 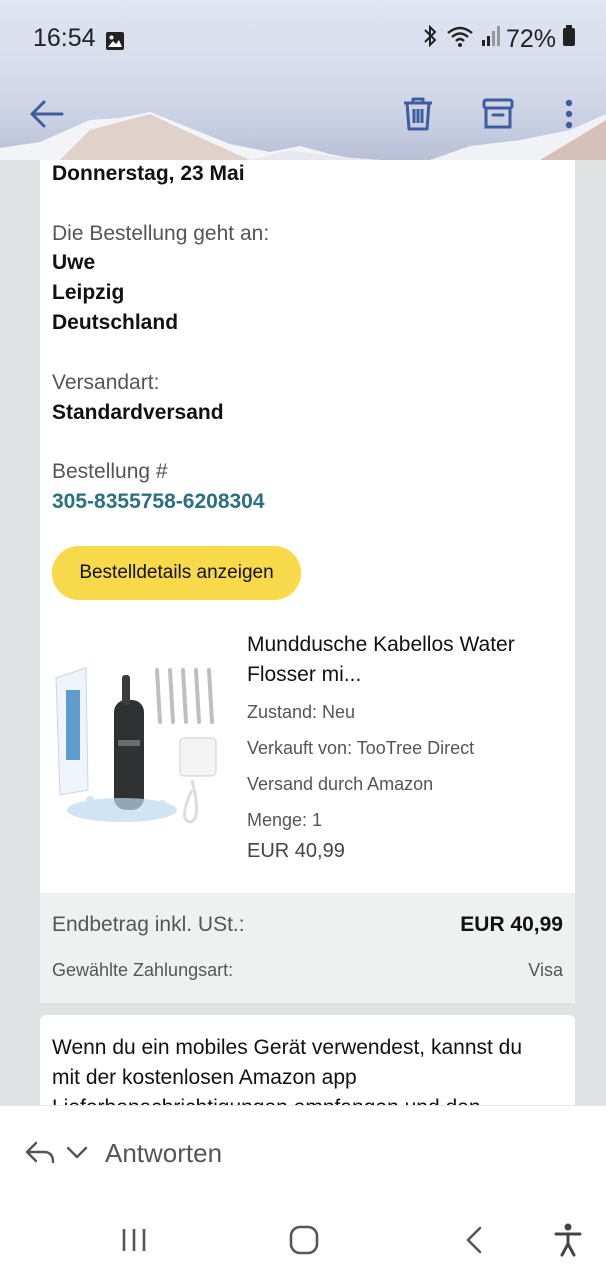 What do you see at coordinates (161, 233) in the screenshot?
I see `ship-to-label: Die Bestellung geht an:` at bounding box center [161, 233].